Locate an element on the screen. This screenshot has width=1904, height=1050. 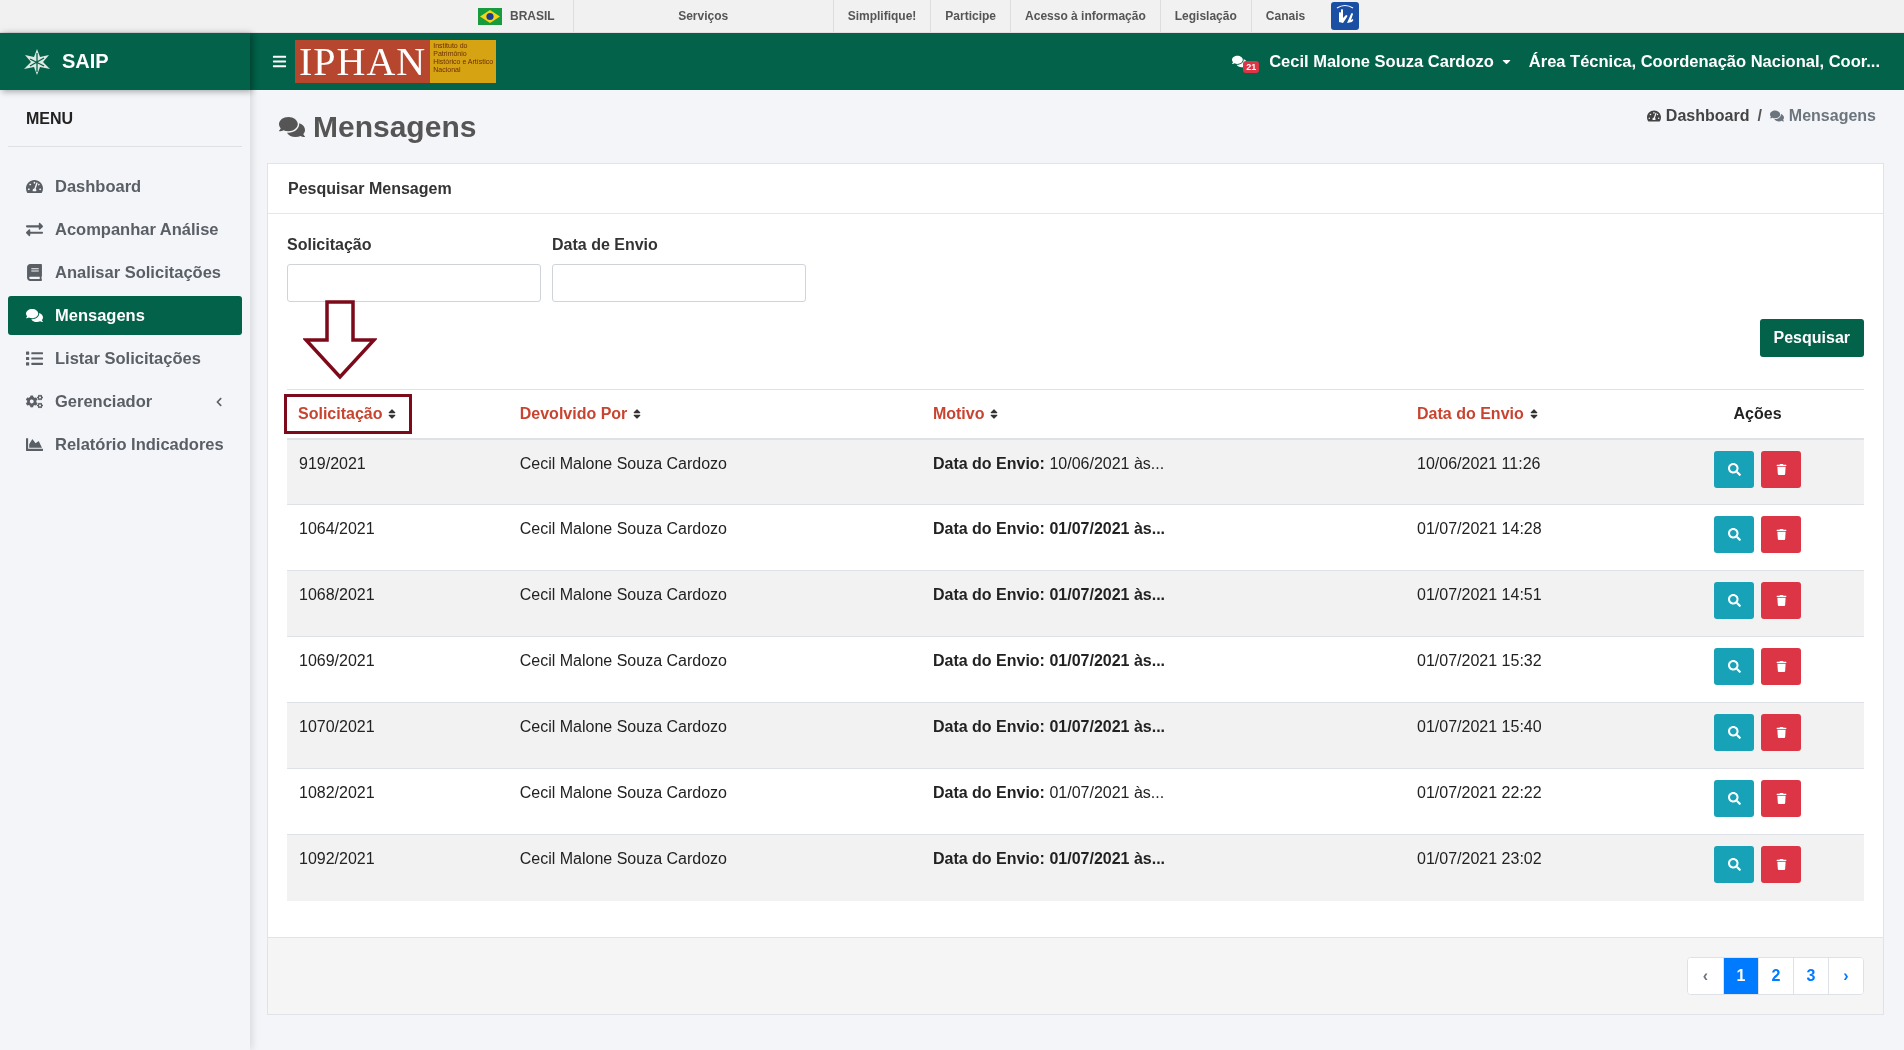
book-icon is located at coordinates (34, 272).